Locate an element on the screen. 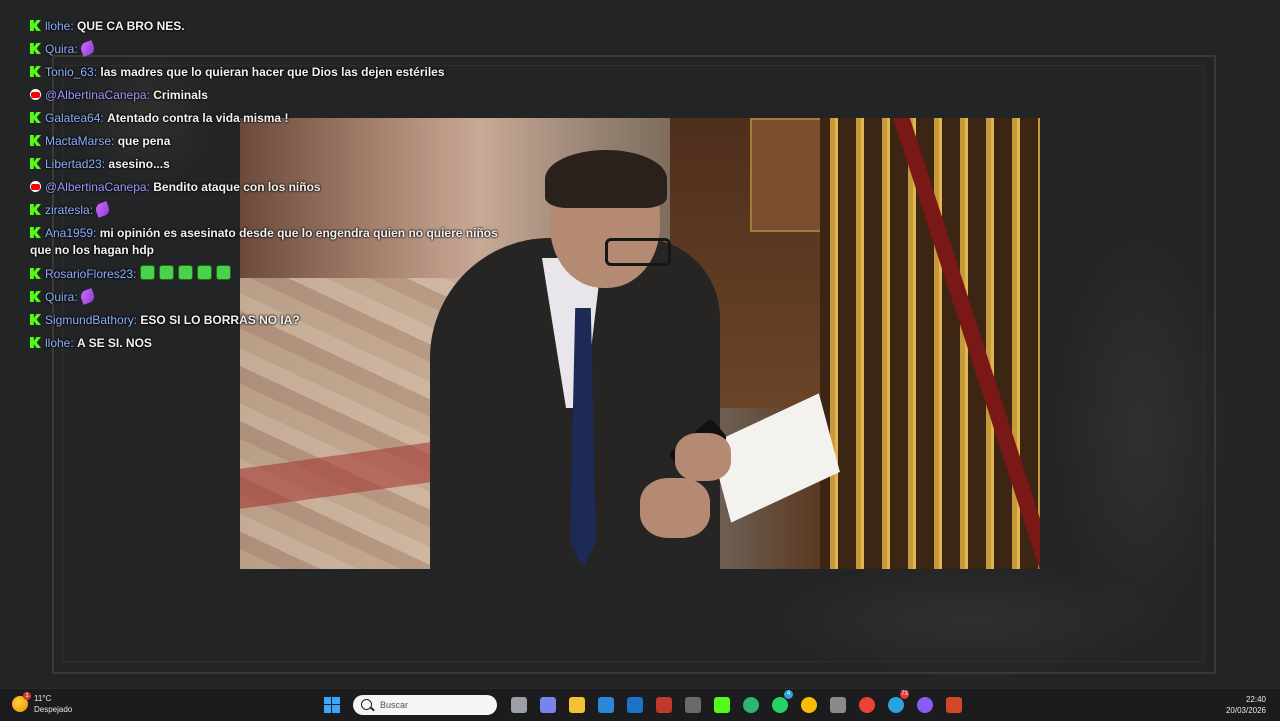 The width and height of the screenshot is (1280, 721). telegram-icon: 73 is located at coordinates (896, 703).